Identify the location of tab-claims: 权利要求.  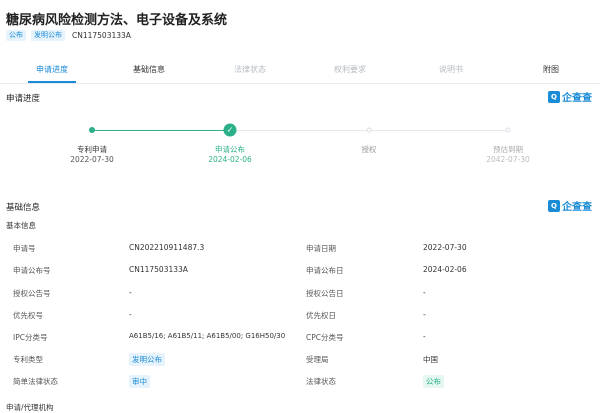
(350, 69).